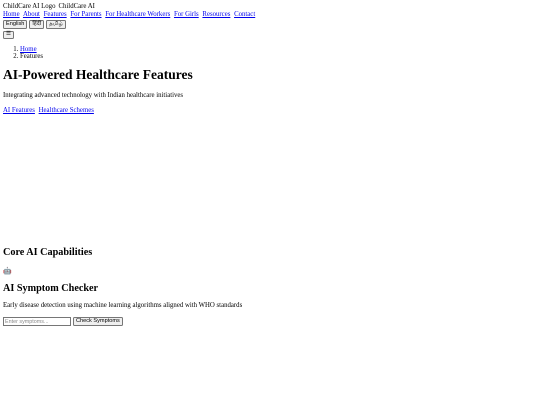 The width and height of the screenshot is (540, 405). Describe the element at coordinates (280, 49) in the screenshot. I see `breadcrumb-item-home: Home` at that location.